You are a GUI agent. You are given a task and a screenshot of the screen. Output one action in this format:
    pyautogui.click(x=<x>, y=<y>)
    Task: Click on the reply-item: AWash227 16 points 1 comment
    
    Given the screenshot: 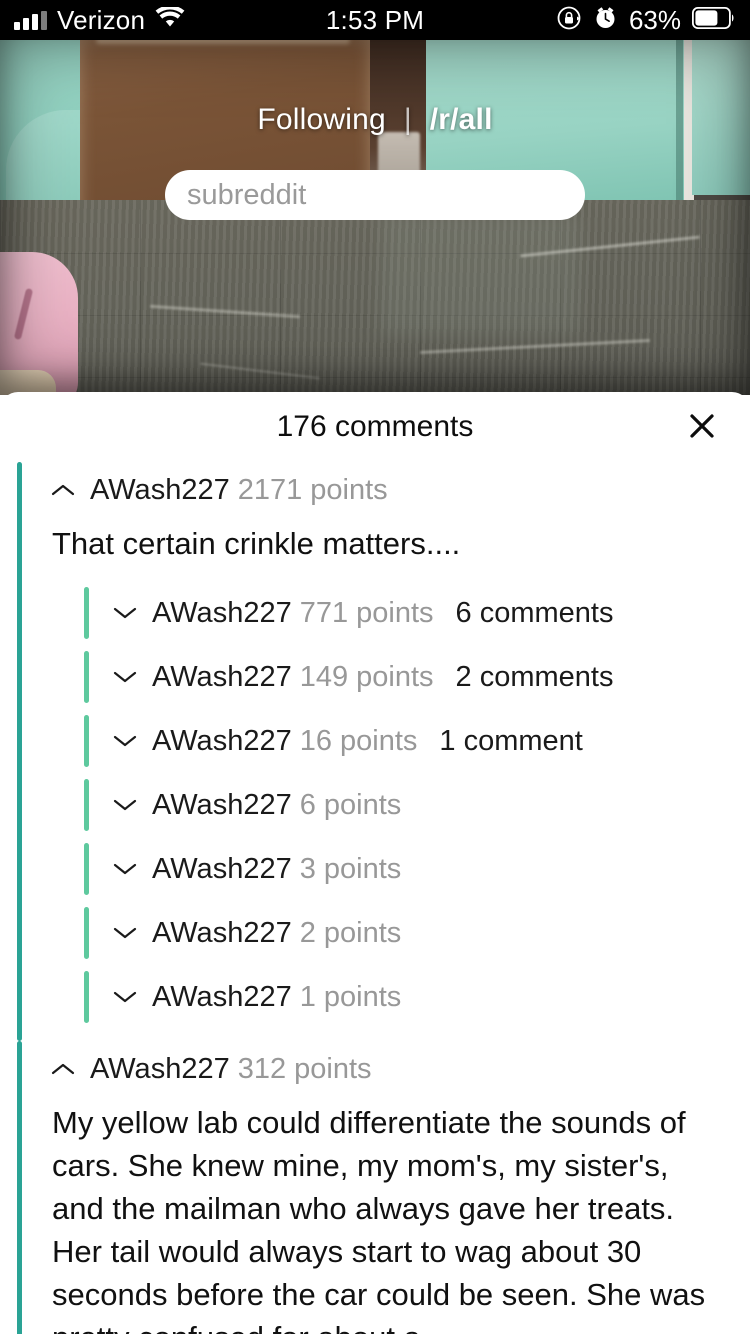 What is the action you would take?
    pyautogui.click(x=400, y=741)
    